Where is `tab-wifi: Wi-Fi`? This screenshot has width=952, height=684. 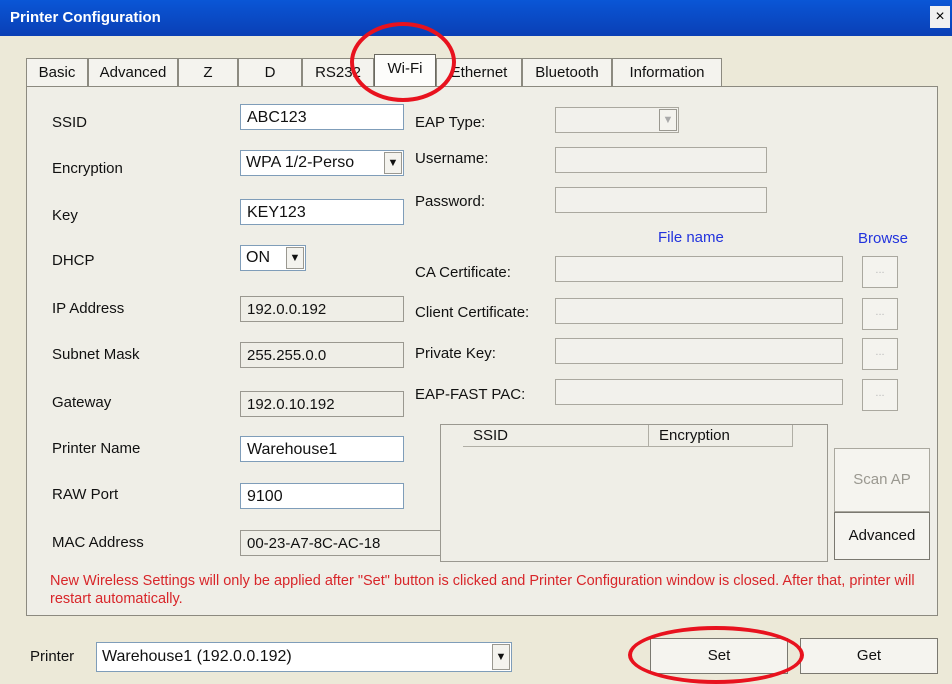
tab-wifi: Wi-Fi is located at coordinates (405, 70).